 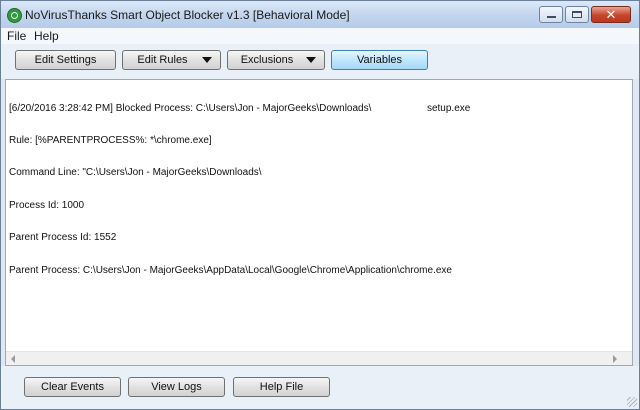 I want to click on minimize-button, so click(x=551, y=14).